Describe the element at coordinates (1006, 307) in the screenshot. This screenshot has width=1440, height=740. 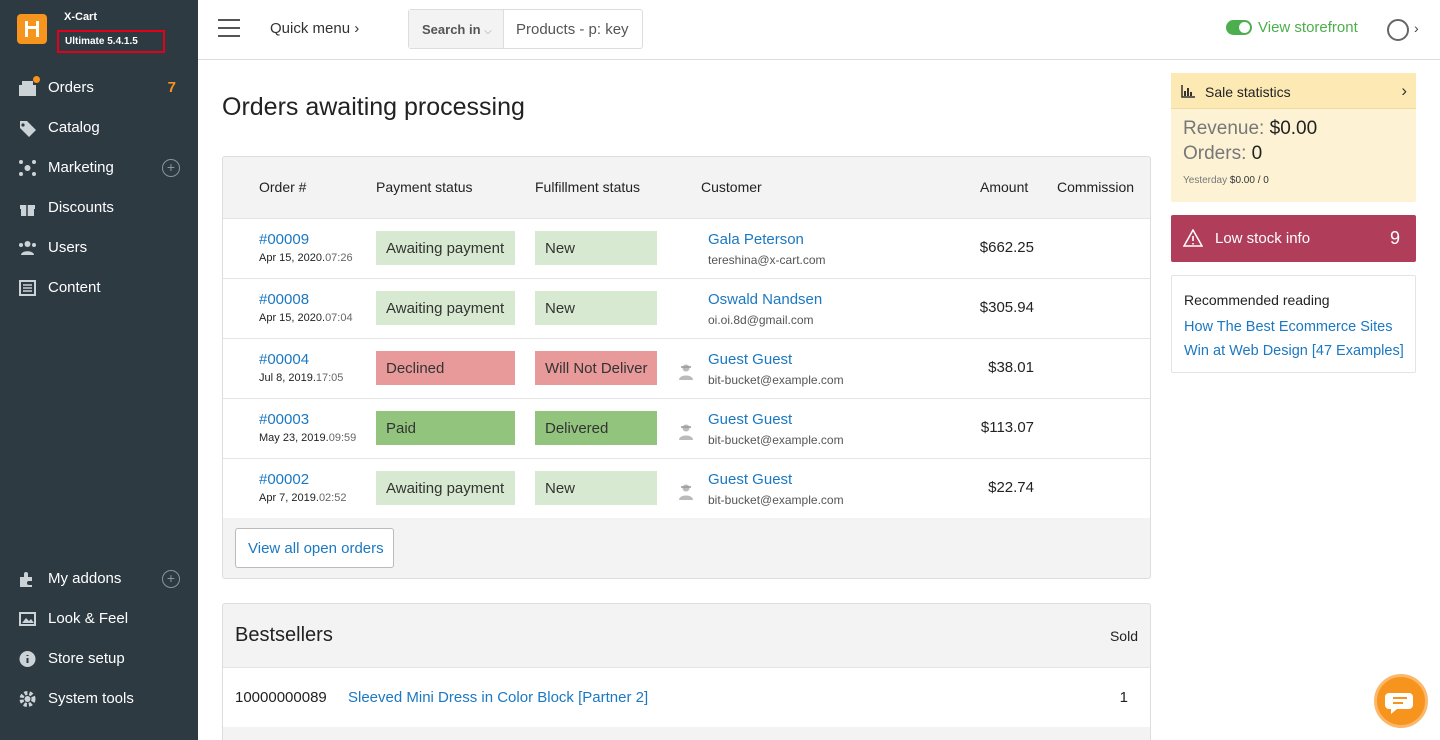
I see `order-amount: $305.94` at that location.